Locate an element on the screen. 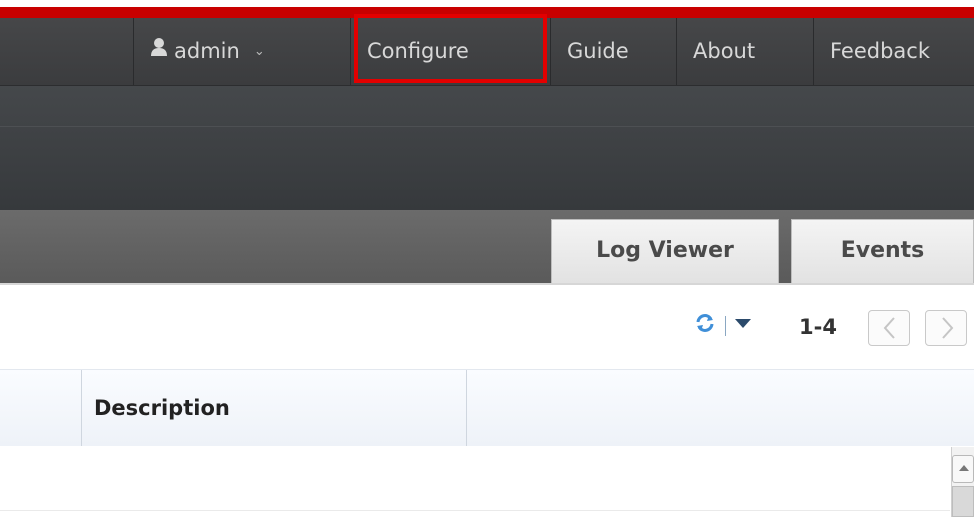 The width and height of the screenshot is (974, 517). utility-nav: admin ⌄ Configure Guide About Feedback is located at coordinates (487, 52).